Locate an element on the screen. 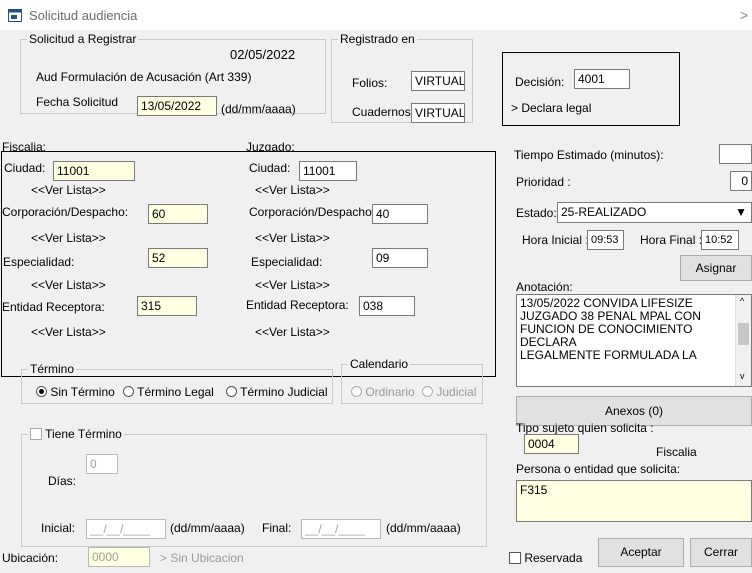  fiscalia-esp-input: 52 is located at coordinates (178, 258).